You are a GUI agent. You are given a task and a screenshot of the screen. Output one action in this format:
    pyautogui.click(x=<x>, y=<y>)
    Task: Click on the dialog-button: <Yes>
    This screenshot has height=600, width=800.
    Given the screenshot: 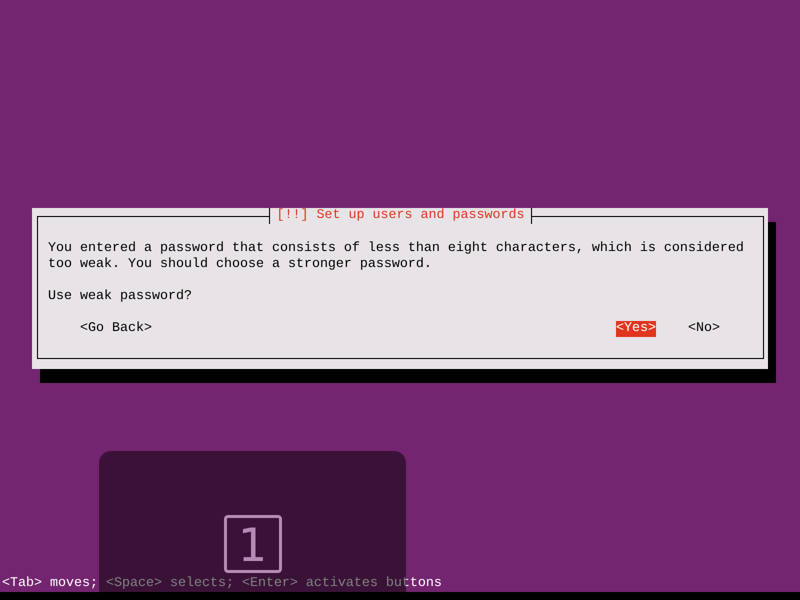 What is the action you would take?
    pyautogui.click(x=636, y=329)
    